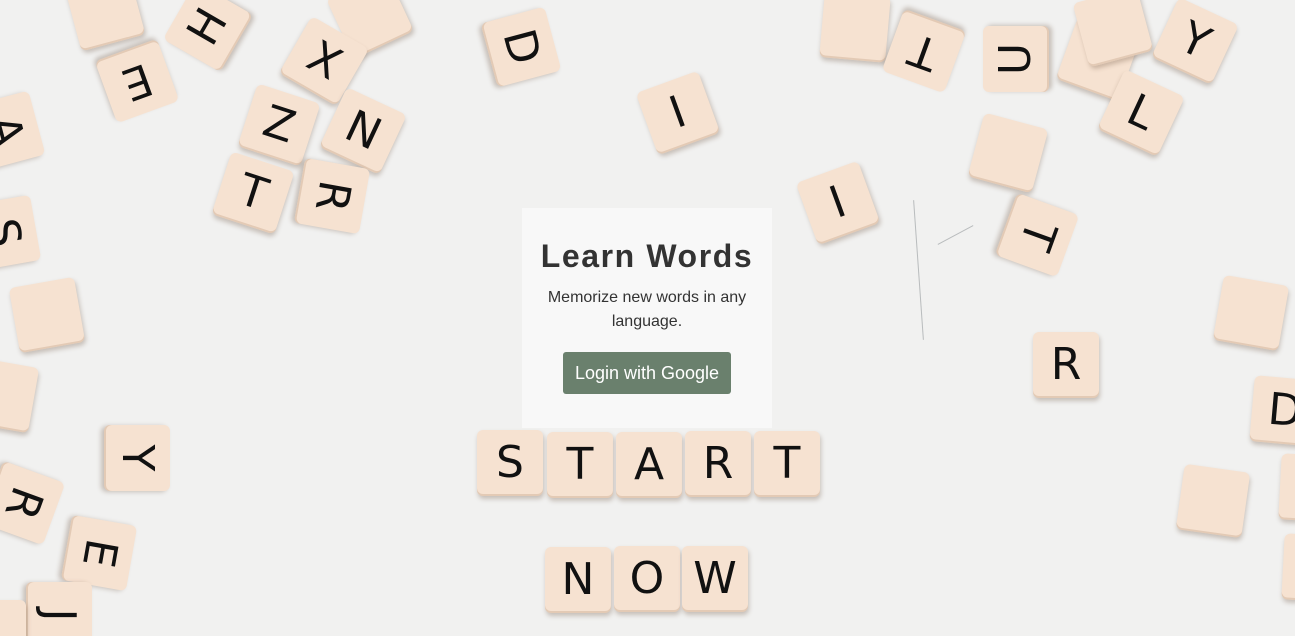  What do you see at coordinates (279, 125) in the screenshot?
I see `scattered-tile-z: Z` at bounding box center [279, 125].